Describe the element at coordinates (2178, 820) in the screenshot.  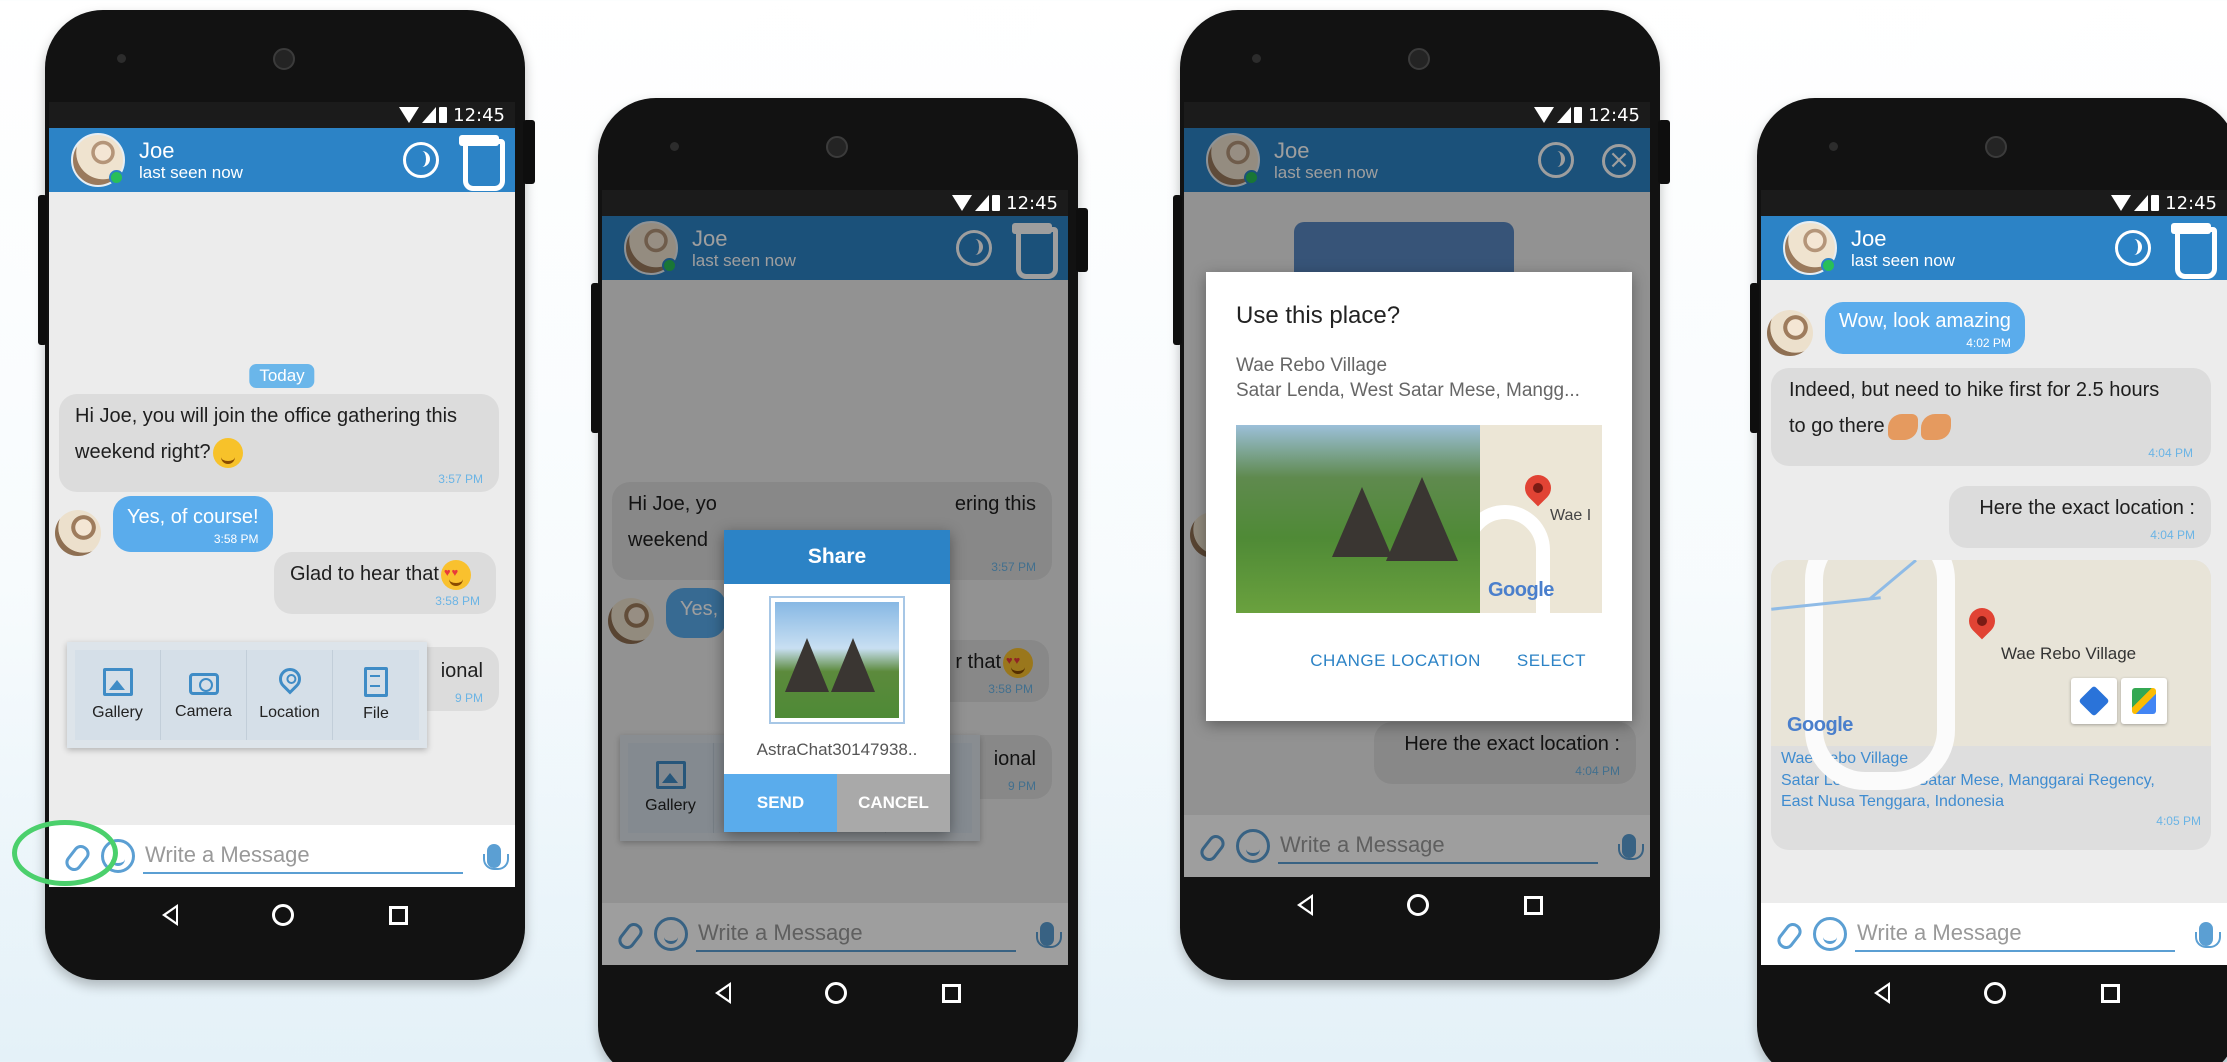
I see `message-time: 4:05 PM` at that location.